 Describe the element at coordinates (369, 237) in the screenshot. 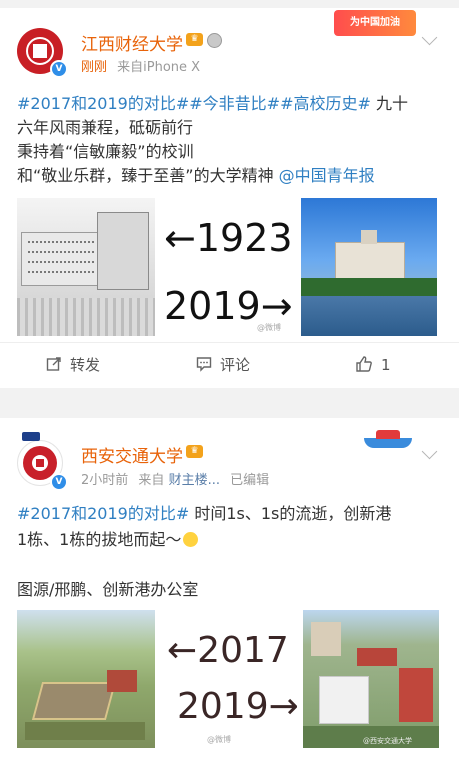

I see `building-tower-shape` at that location.